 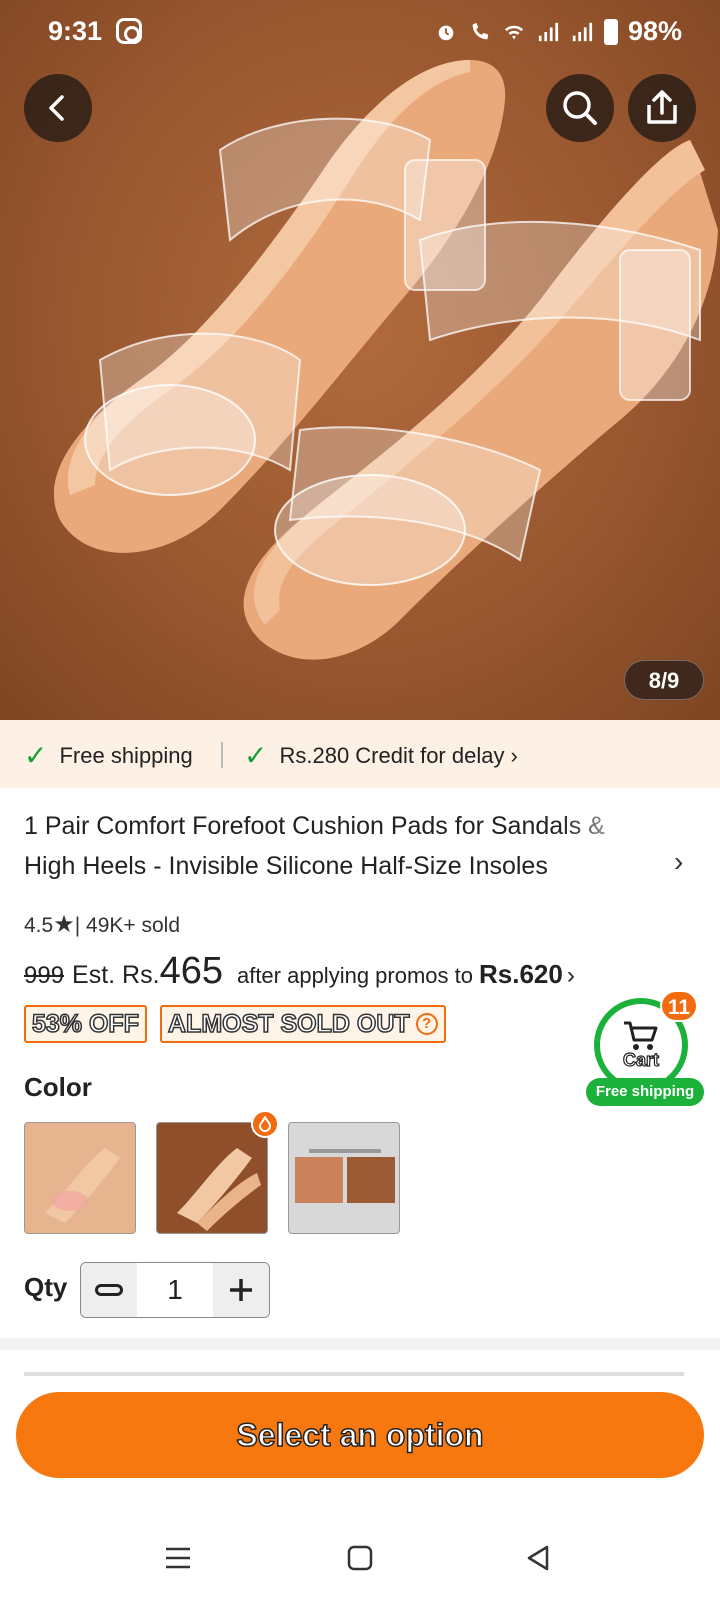 I want to click on share-icon, so click(x=662, y=107).